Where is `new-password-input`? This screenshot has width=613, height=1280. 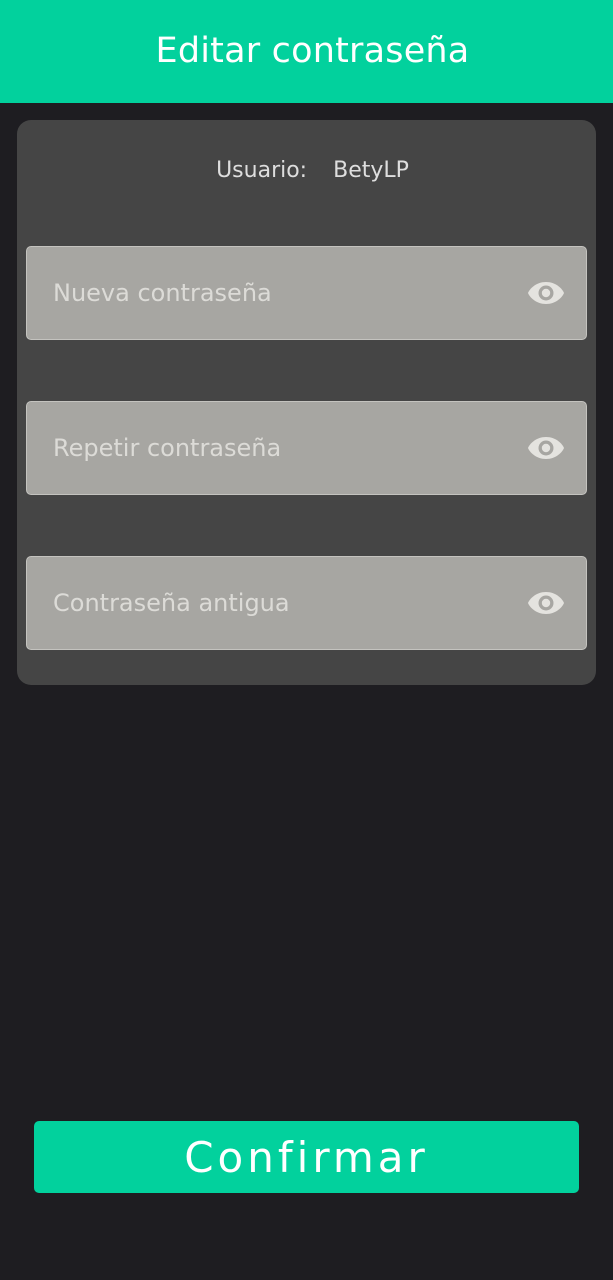 new-password-input is located at coordinates (267, 293).